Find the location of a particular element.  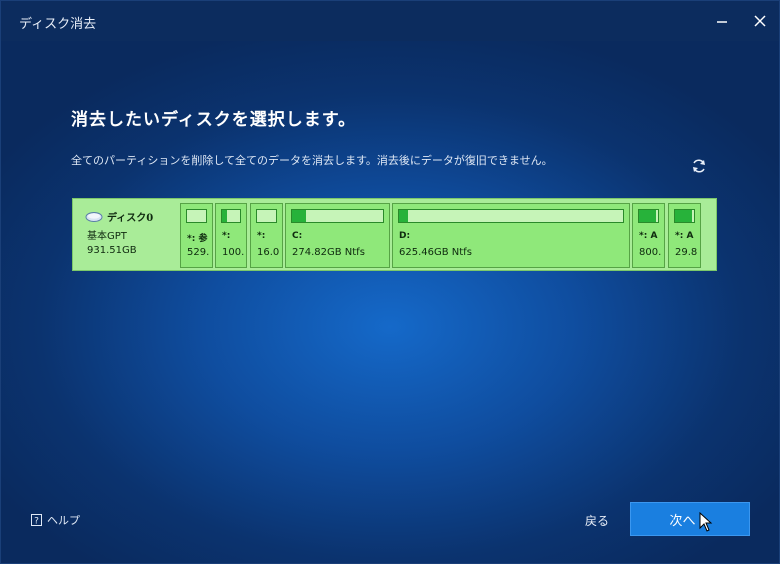

partition-label: *: 参 is located at coordinates (197, 239).